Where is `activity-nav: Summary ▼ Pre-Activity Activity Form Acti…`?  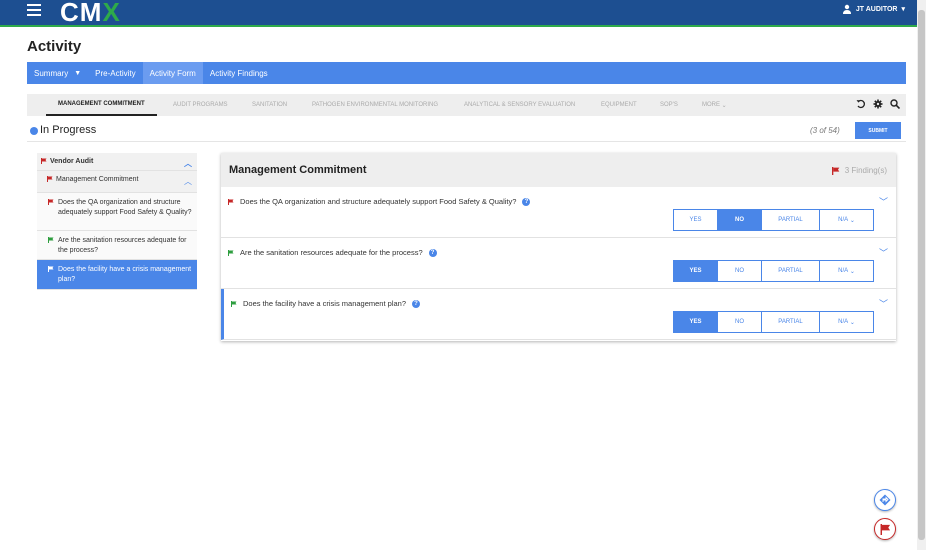
activity-nav: Summary ▼ Pre-Activity Activity Form Acti… is located at coordinates (466, 73).